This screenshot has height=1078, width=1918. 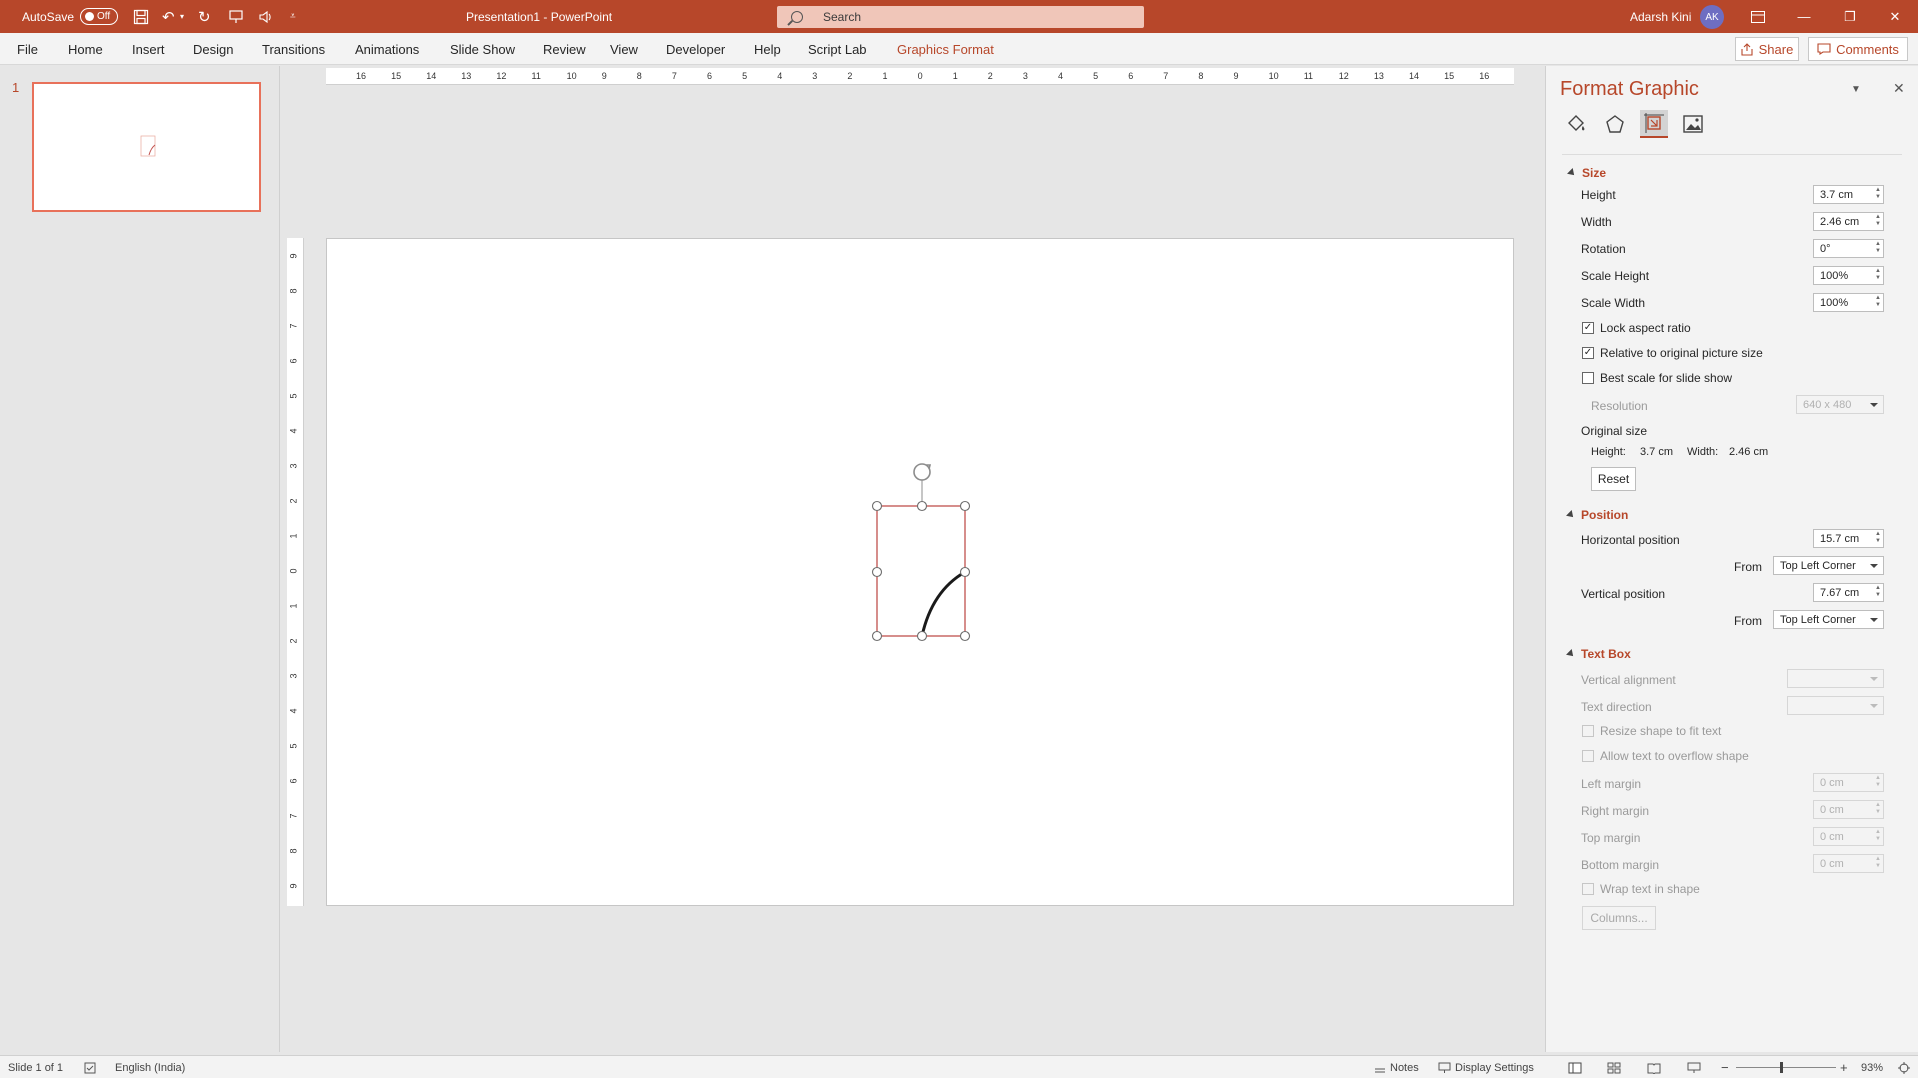 What do you see at coordinates (1396, 1067) in the screenshot?
I see `notes-button: Notes` at bounding box center [1396, 1067].